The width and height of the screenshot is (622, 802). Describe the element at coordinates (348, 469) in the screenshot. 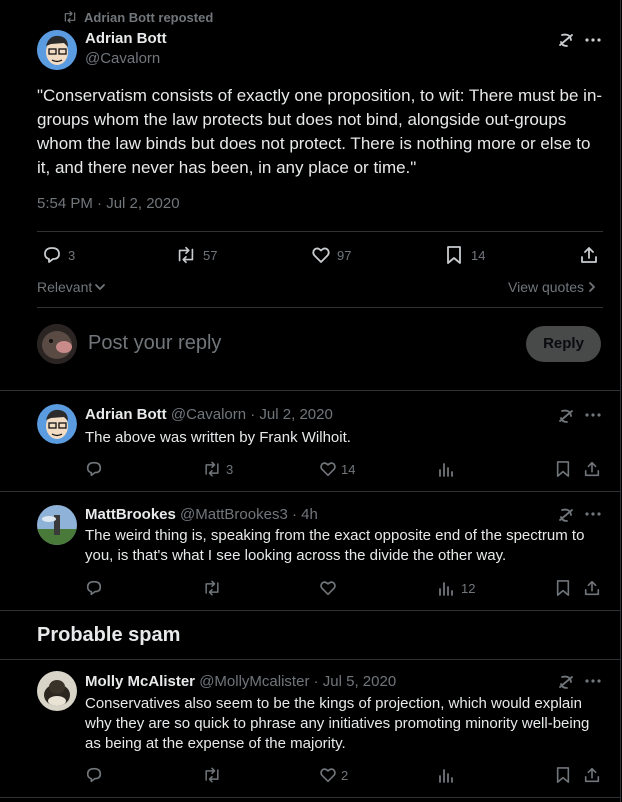

I see `like-count: 14` at that location.